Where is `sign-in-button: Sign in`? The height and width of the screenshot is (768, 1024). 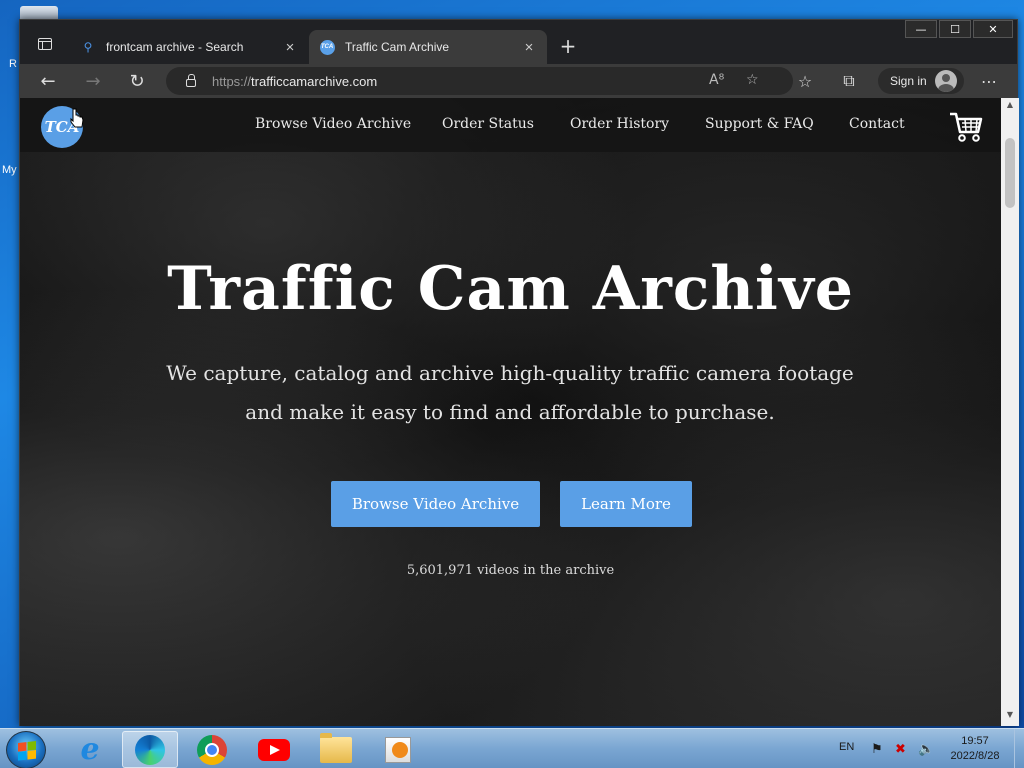 sign-in-button: Sign in is located at coordinates (921, 81).